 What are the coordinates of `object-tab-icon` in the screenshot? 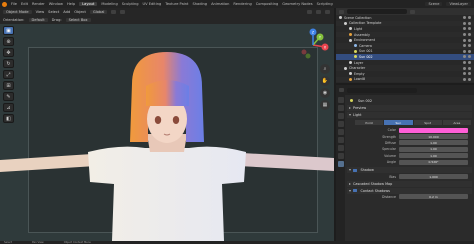 It's located at (340, 148).